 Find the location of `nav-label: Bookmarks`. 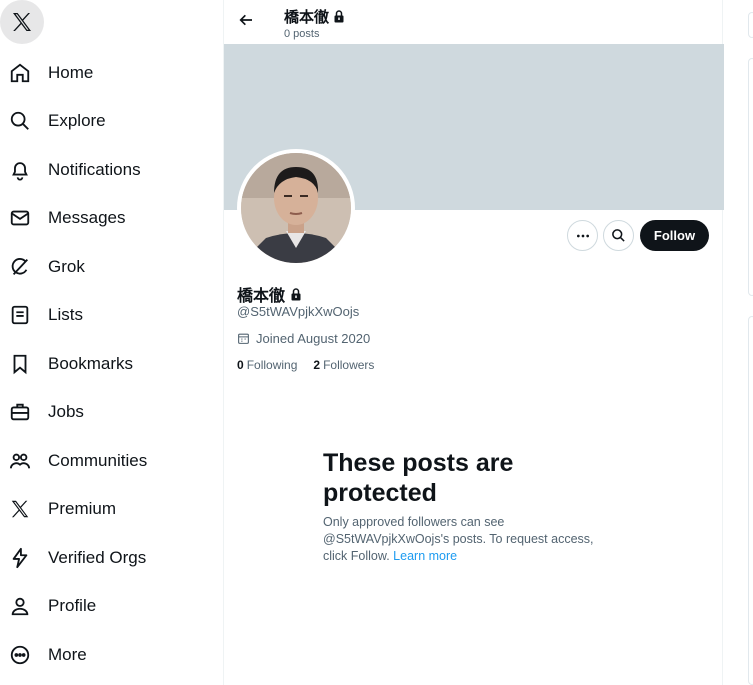

nav-label: Bookmarks is located at coordinates (91, 363).